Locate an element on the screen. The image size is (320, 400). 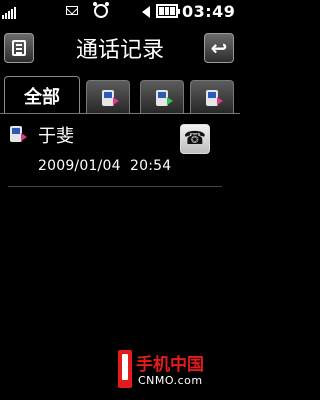
menu-icon is located at coordinates (19, 48).